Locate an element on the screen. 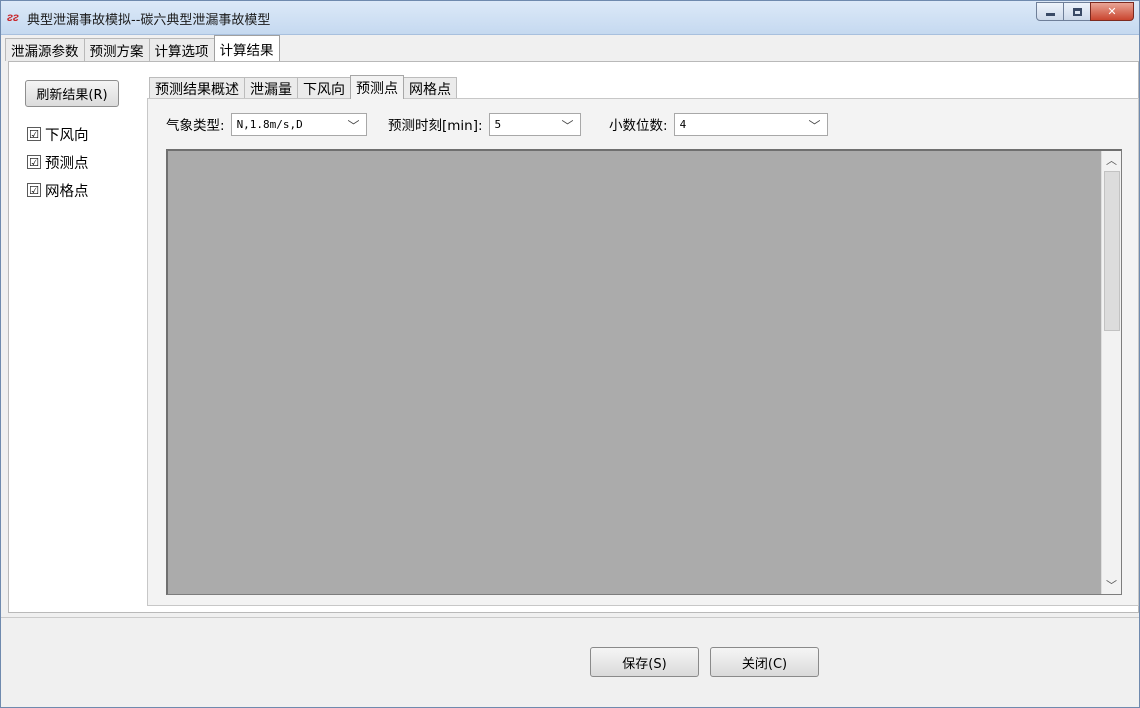 The height and width of the screenshot is (708, 1140). maximize-button is located at coordinates (1077, 11).